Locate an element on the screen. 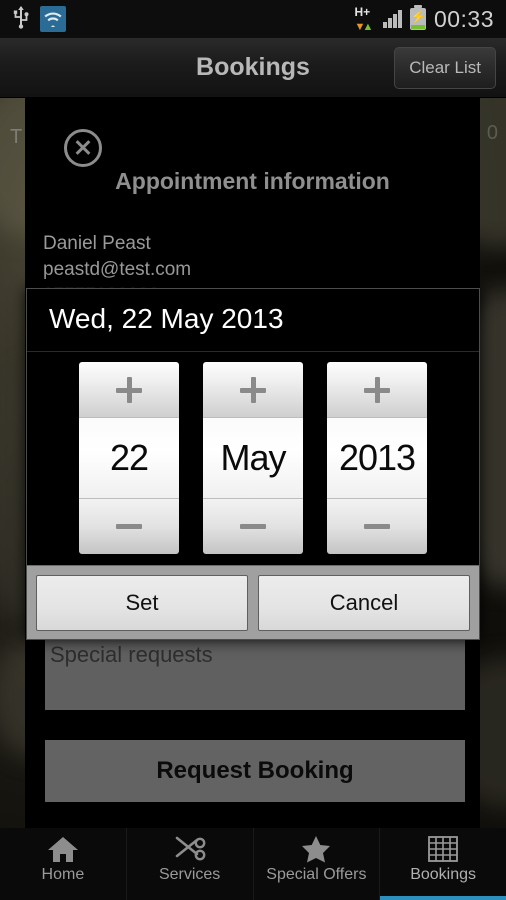 This screenshot has height=900, width=506. month-decrement-button is located at coordinates (253, 526).